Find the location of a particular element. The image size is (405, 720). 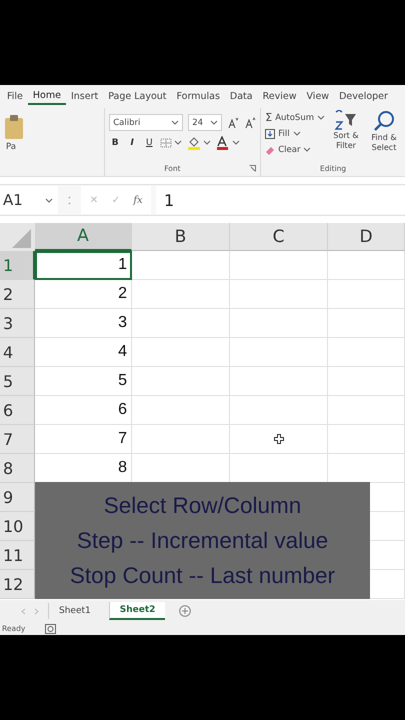

increase-font-icon is located at coordinates (233, 122).